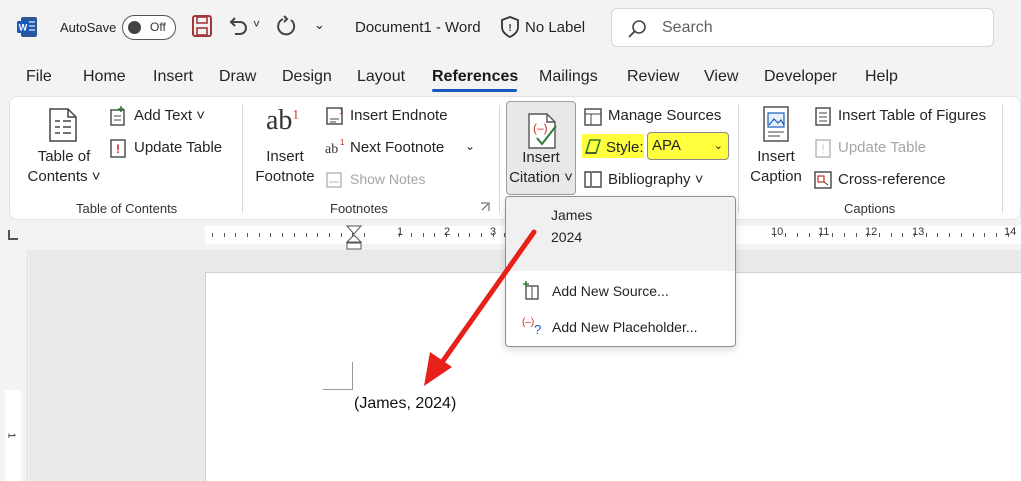  Describe the element at coordinates (173, 77) in the screenshot. I see `tab-insert: Insert` at that location.